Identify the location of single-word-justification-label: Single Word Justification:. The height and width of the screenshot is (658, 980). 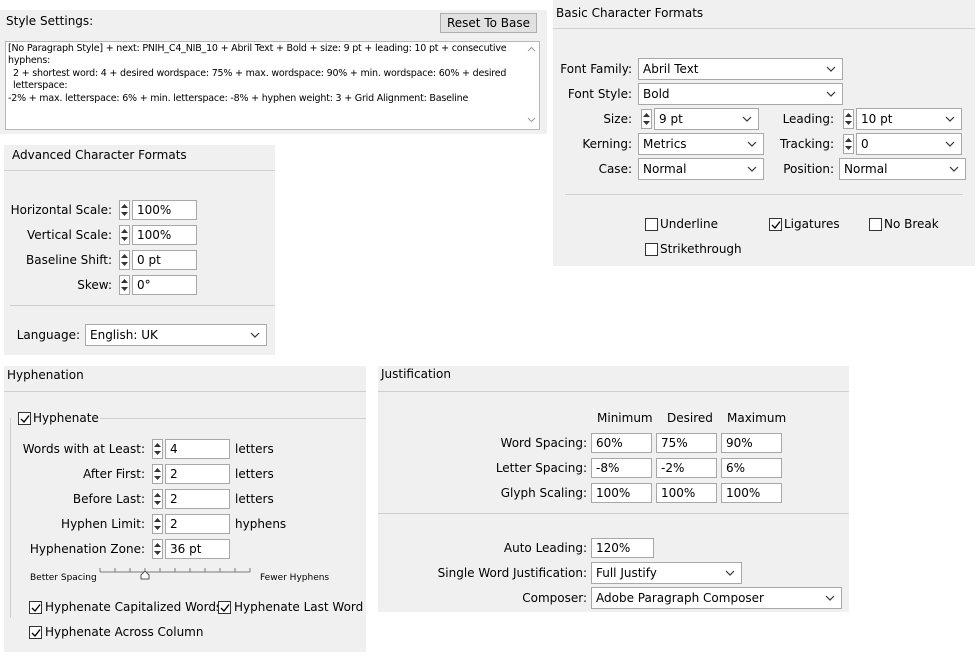
(512, 573).